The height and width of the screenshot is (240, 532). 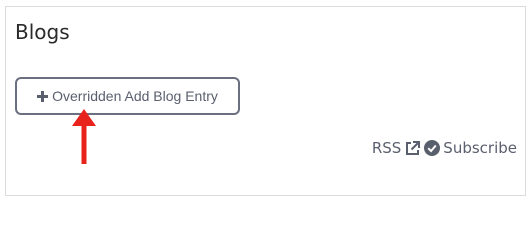 I want to click on plus-icon, so click(x=43, y=96).